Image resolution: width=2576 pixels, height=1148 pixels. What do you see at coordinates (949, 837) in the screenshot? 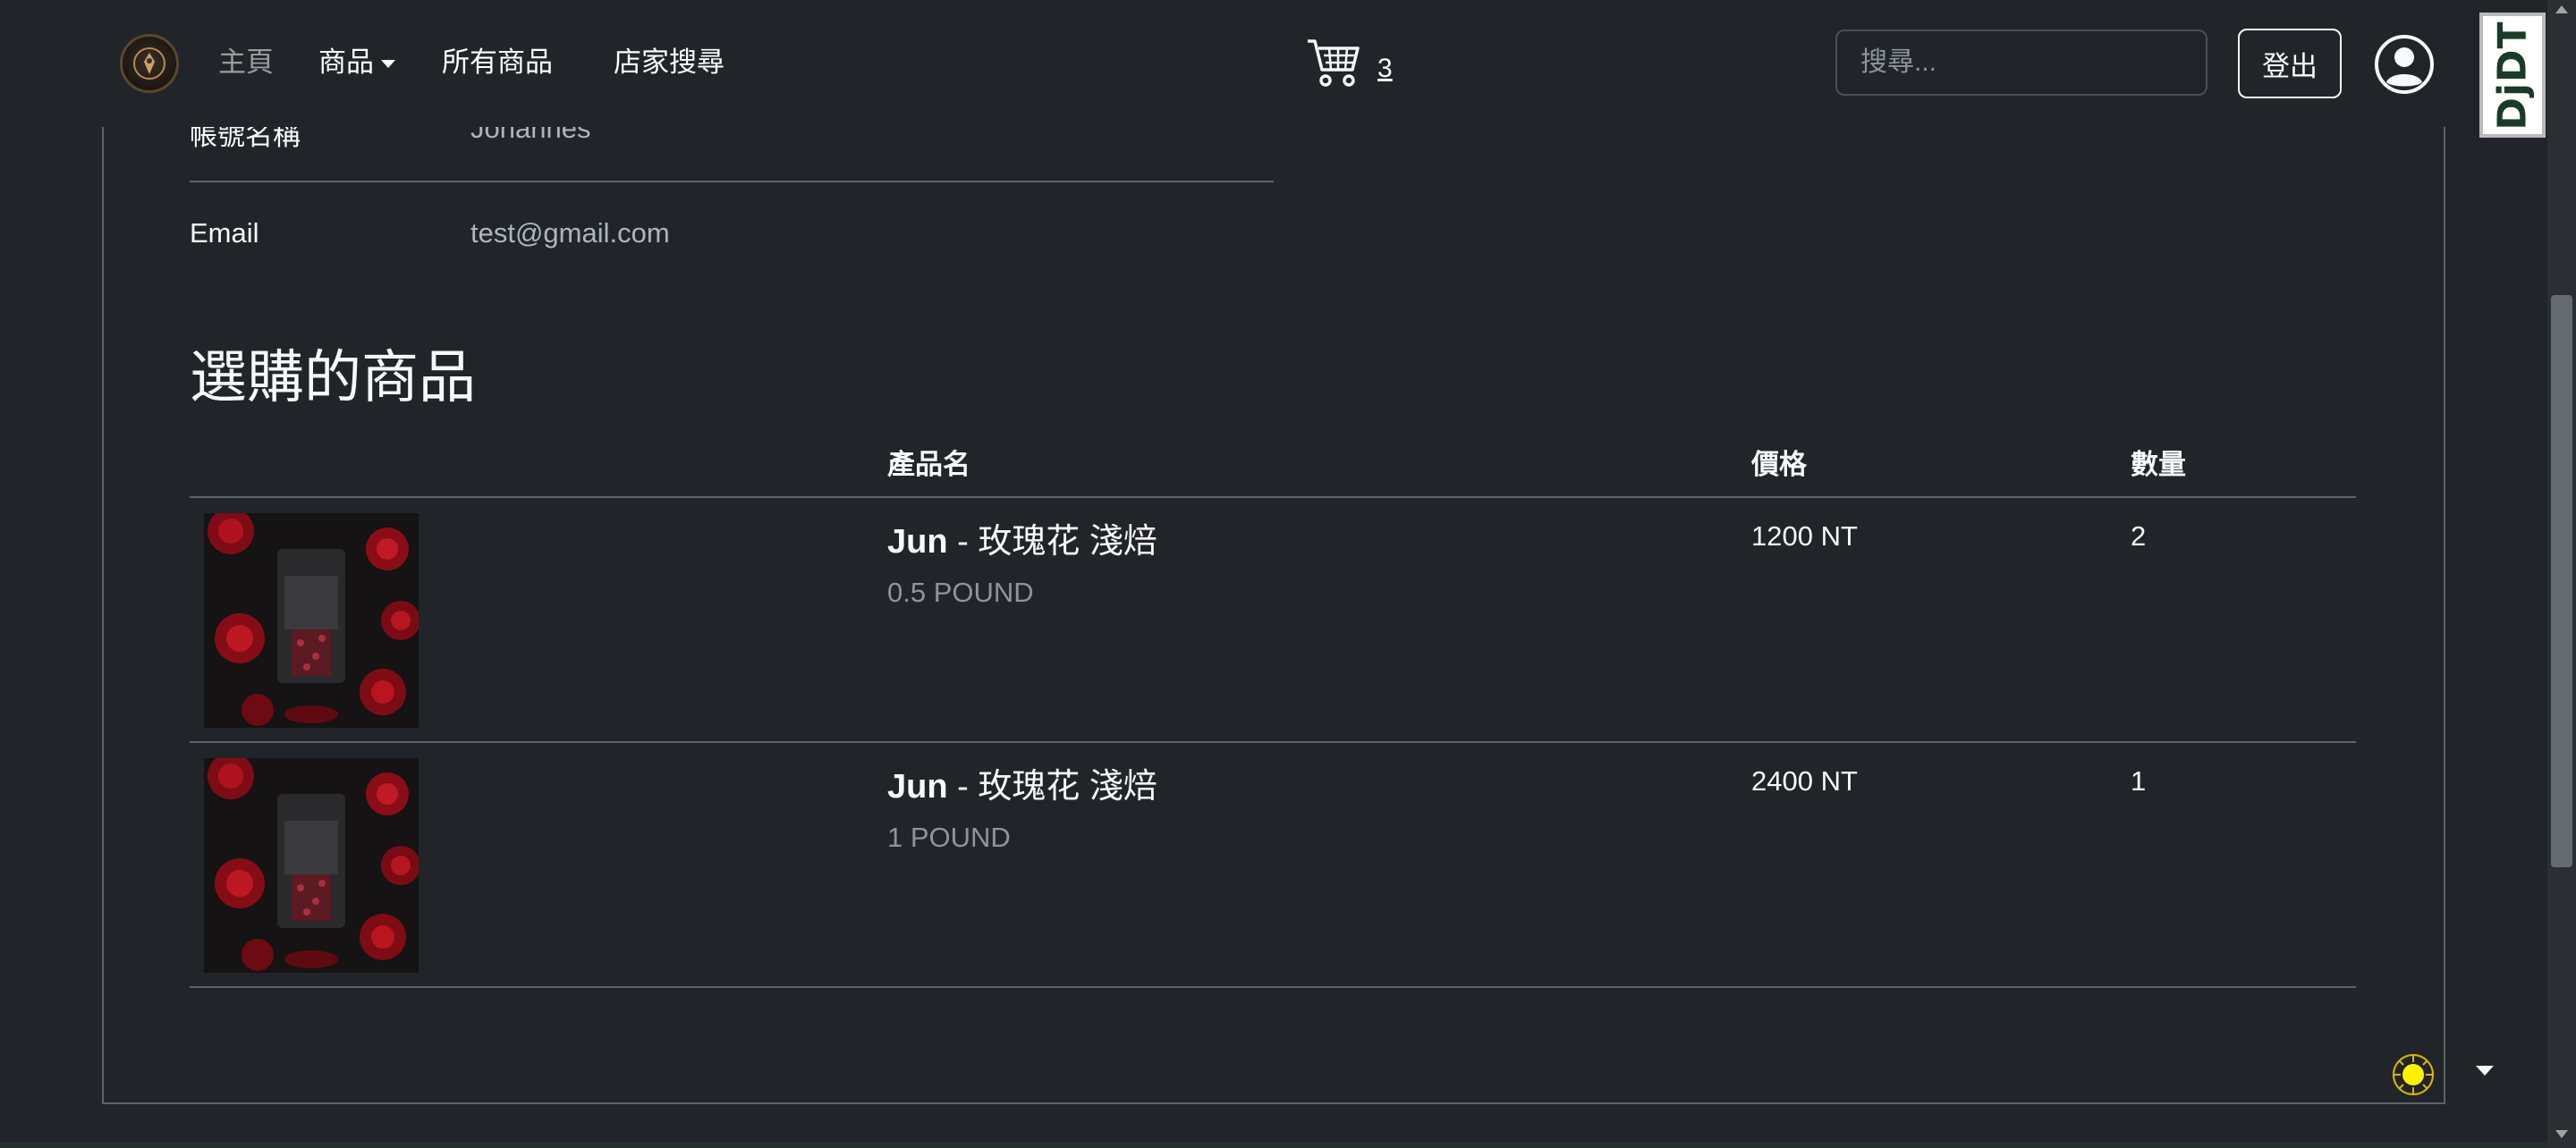
I see `product-size: 1 POUND` at bounding box center [949, 837].